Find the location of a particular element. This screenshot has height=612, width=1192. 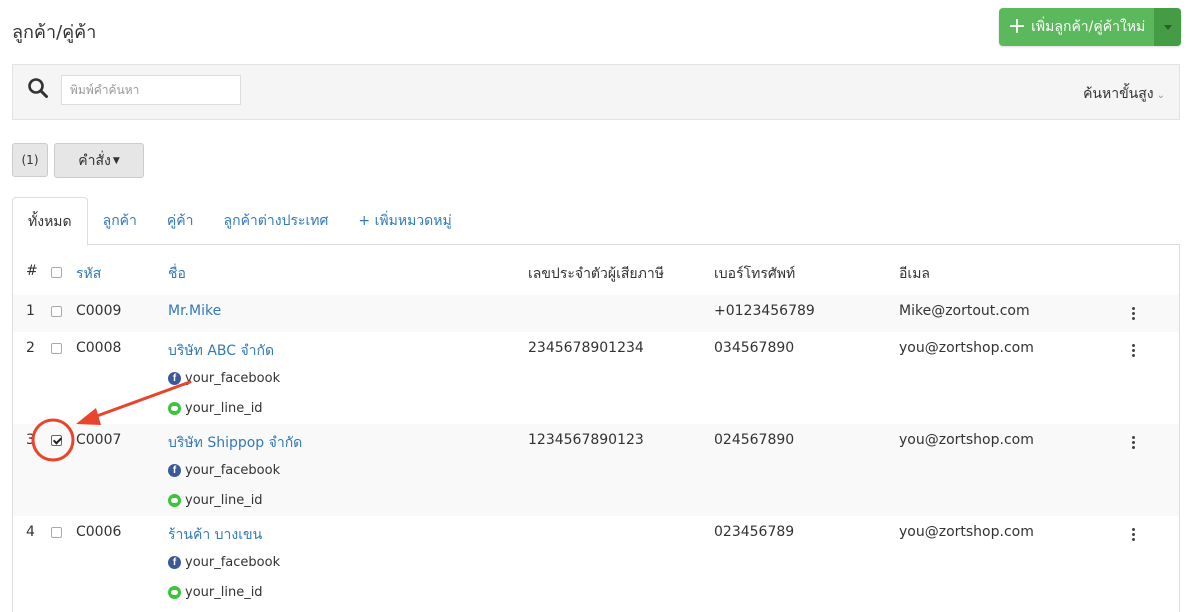

tab-add-category: + เพิ่มหมวดหมู่ is located at coordinates (404, 221).